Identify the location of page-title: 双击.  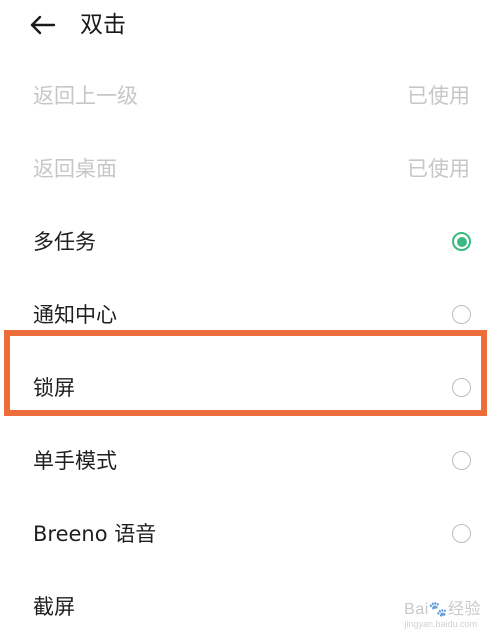
(103, 25).